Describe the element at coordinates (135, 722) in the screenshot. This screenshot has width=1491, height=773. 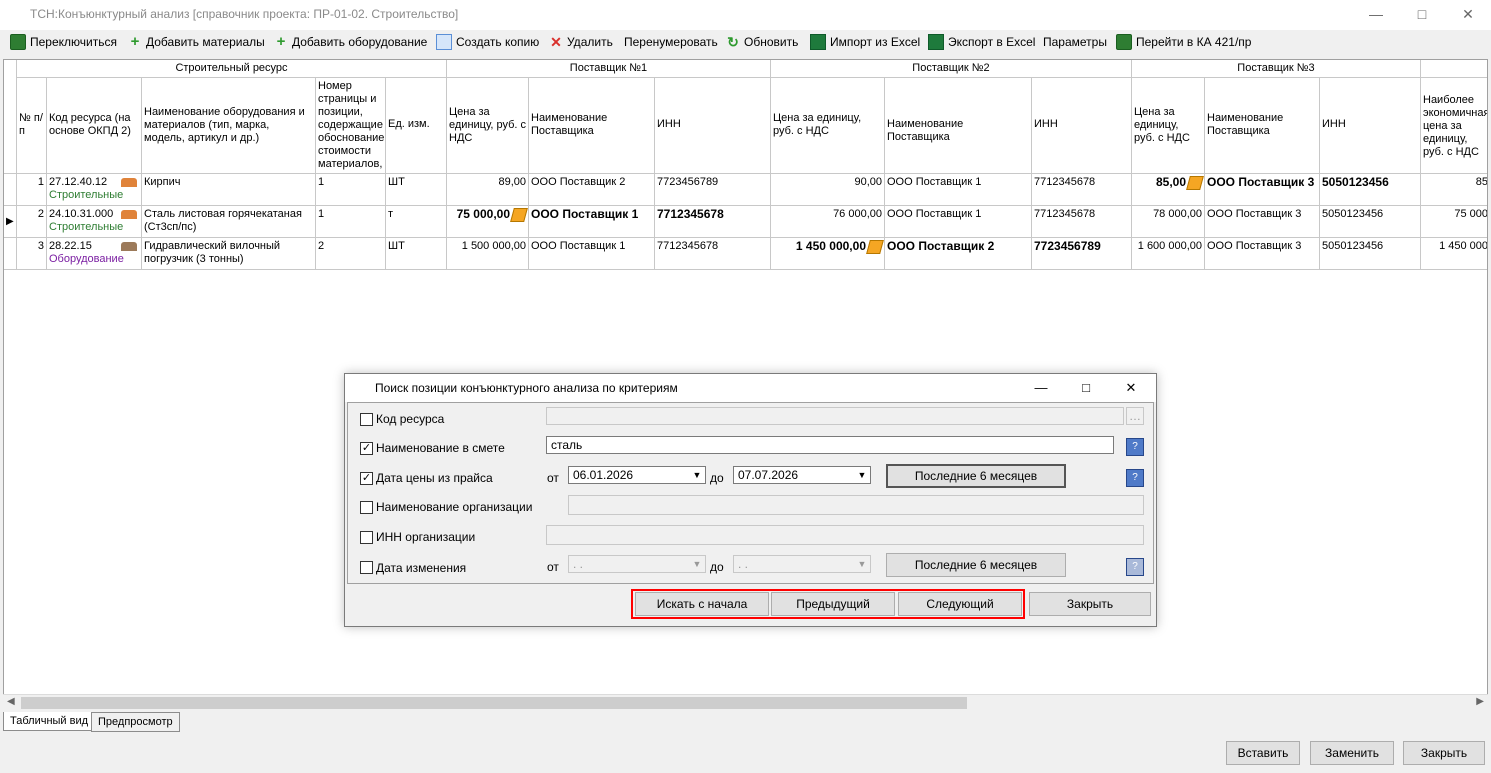
I see `tab-preview: Предпросмотр` at that location.